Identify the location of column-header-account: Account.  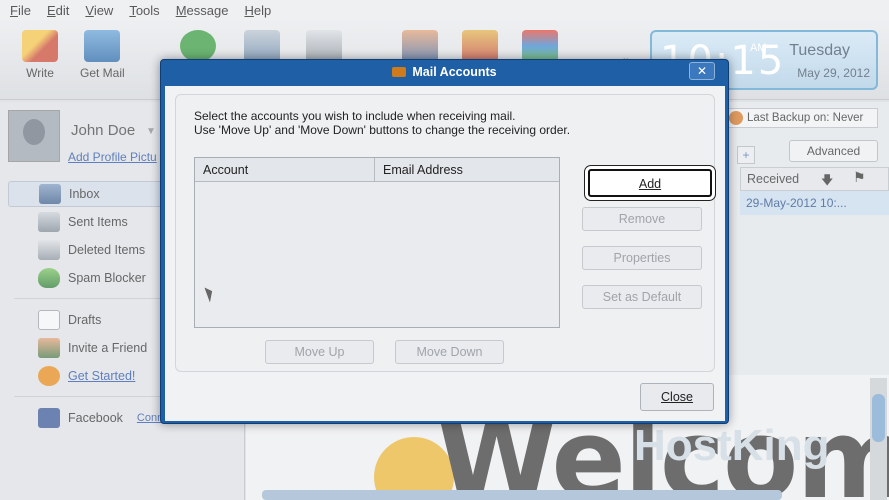
(285, 170).